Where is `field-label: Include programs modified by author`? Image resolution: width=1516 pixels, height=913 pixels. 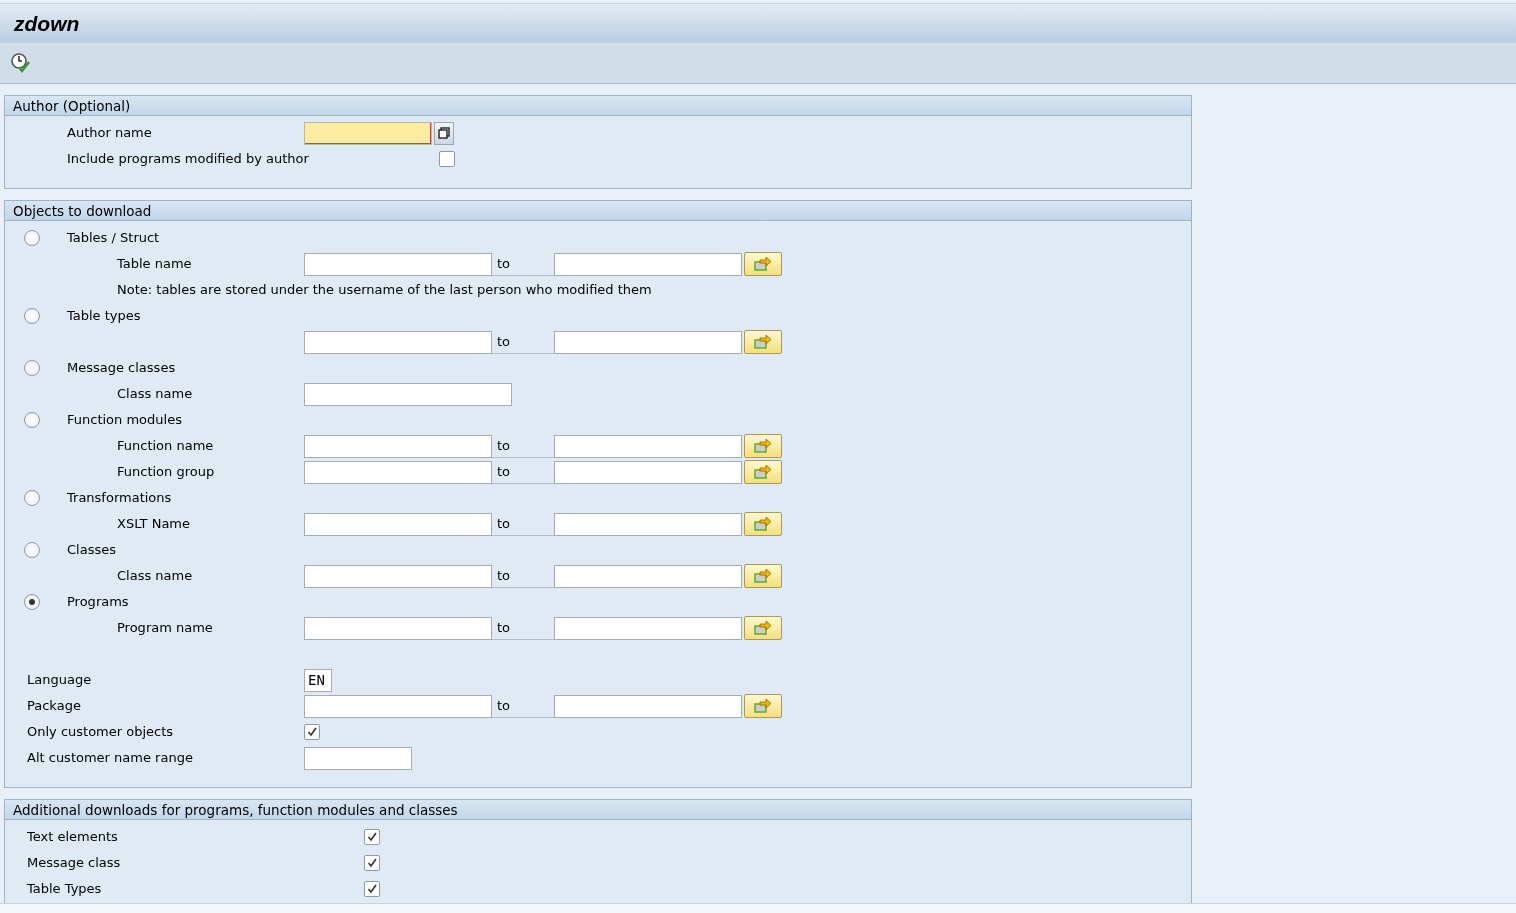 field-label: Include programs modified by author is located at coordinates (188, 159).